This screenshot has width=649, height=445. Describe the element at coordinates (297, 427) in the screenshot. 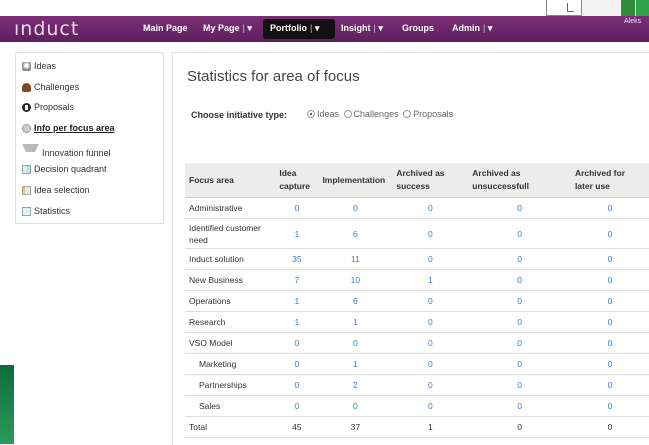

I see `total-value: 45` at that location.